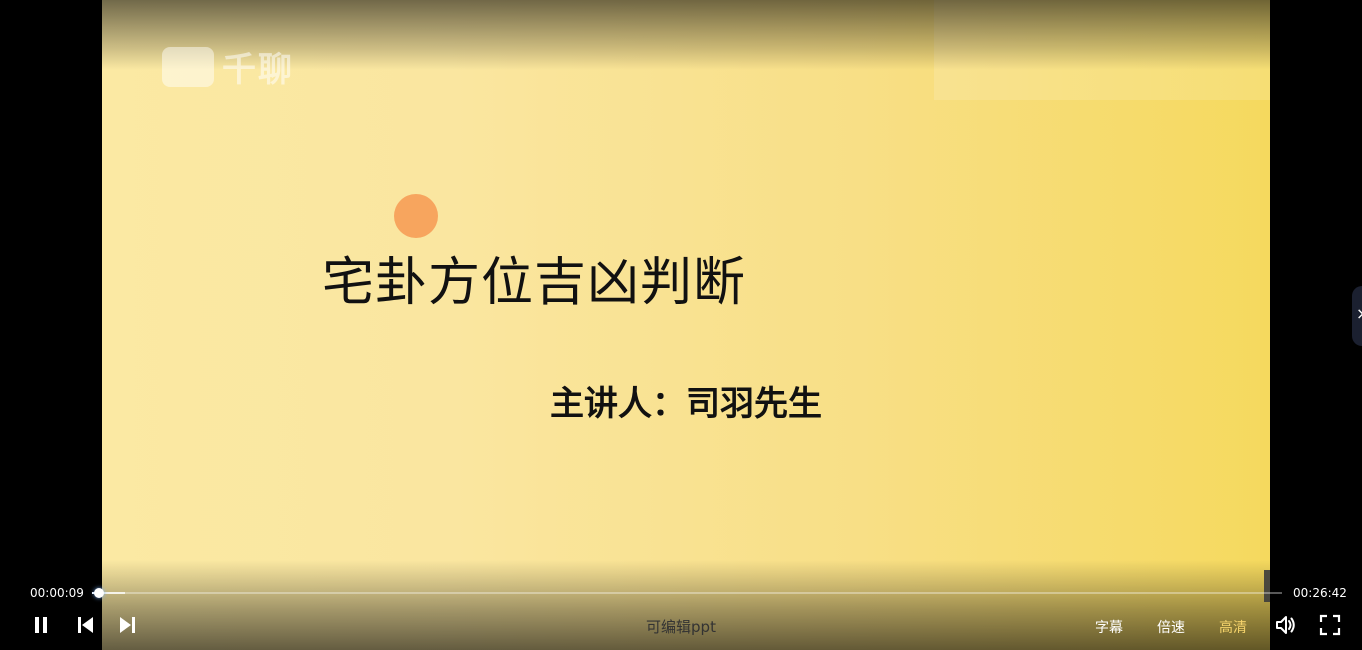 This screenshot has height=650, width=1362. What do you see at coordinates (1267, 586) in the screenshot?
I see `progress-end-marker` at bounding box center [1267, 586].